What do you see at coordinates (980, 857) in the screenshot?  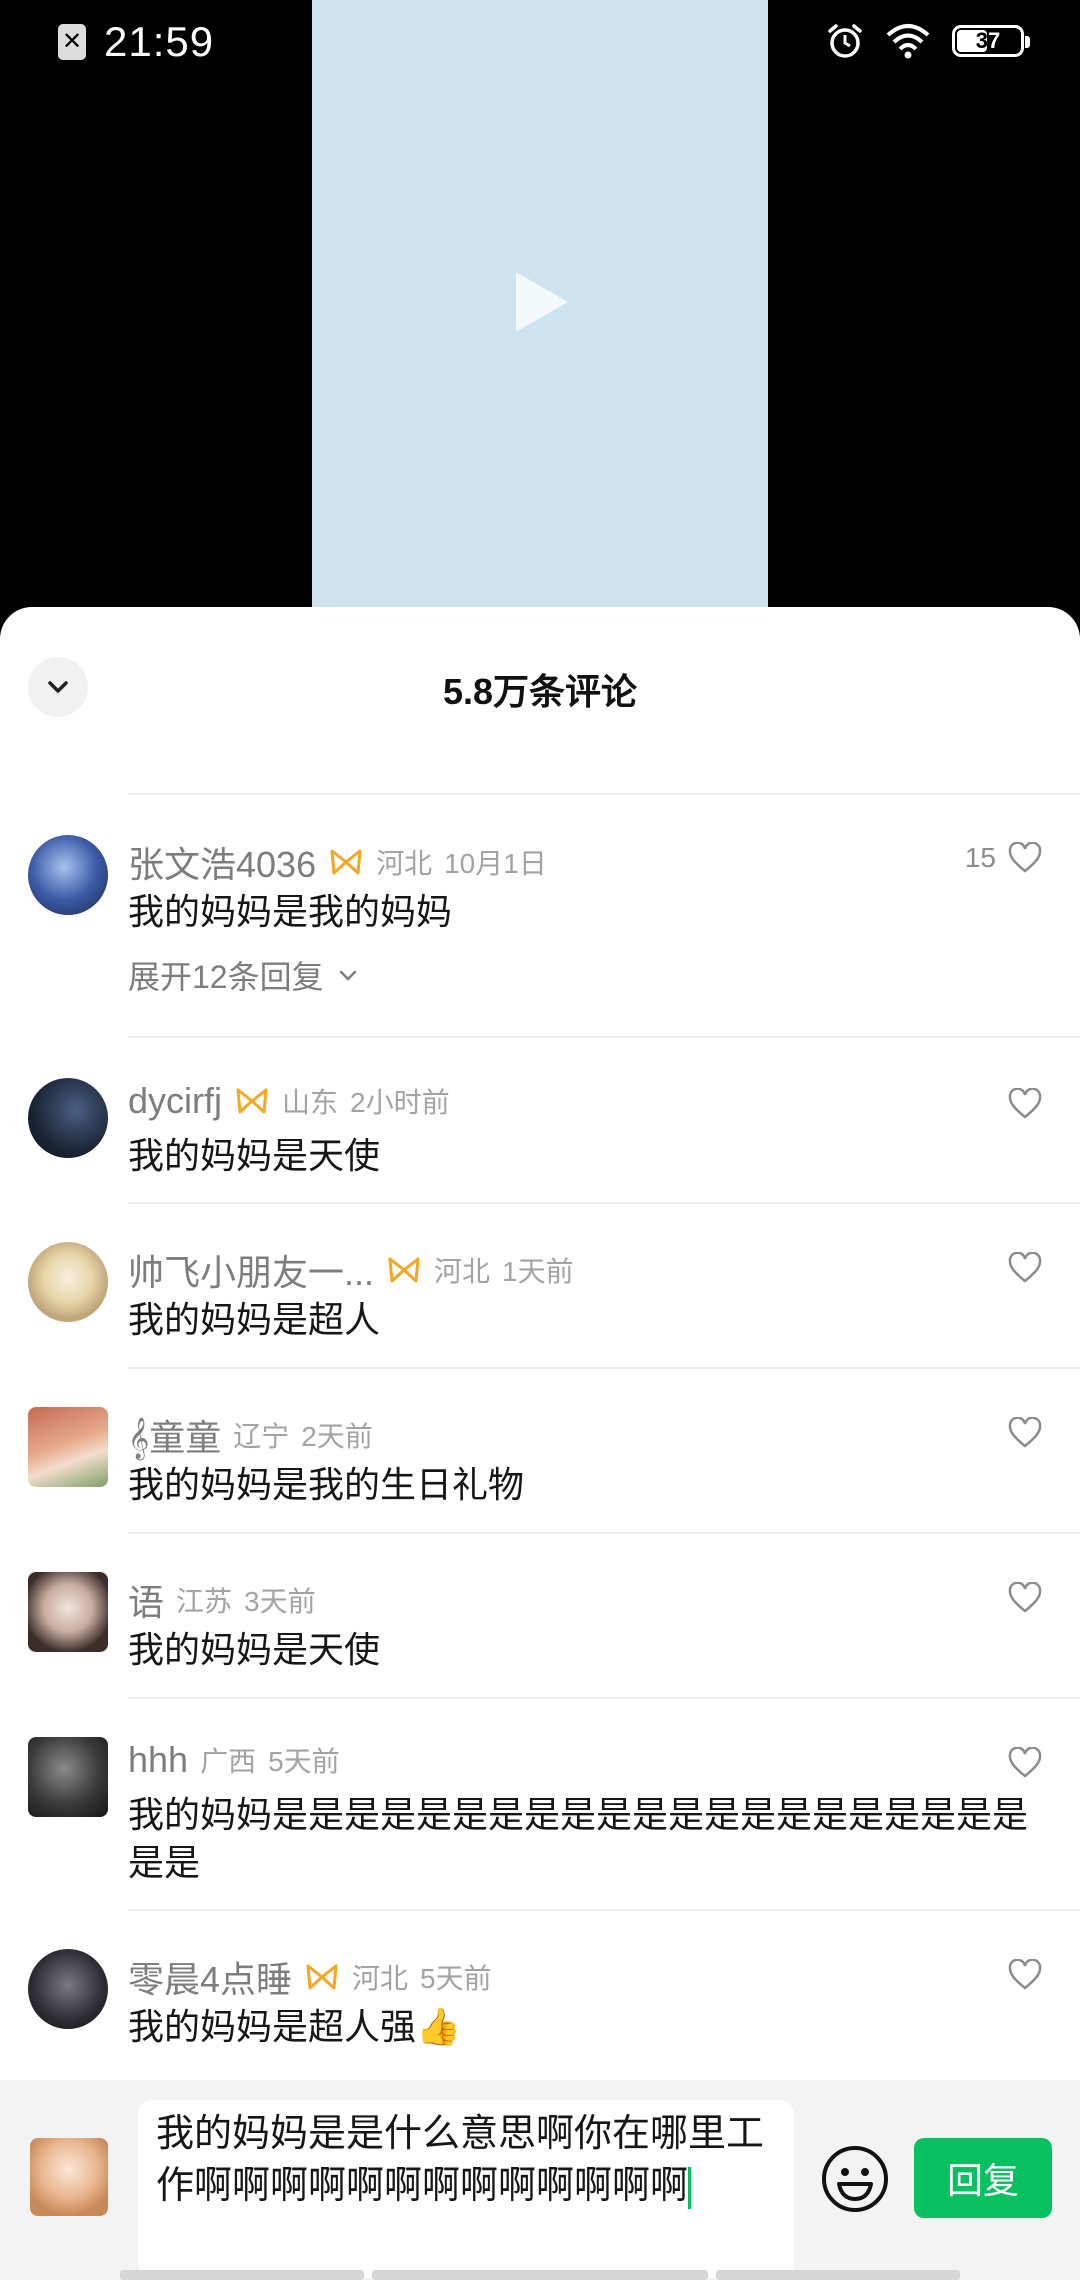 I see `like-count: 15` at bounding box center [980, 857].